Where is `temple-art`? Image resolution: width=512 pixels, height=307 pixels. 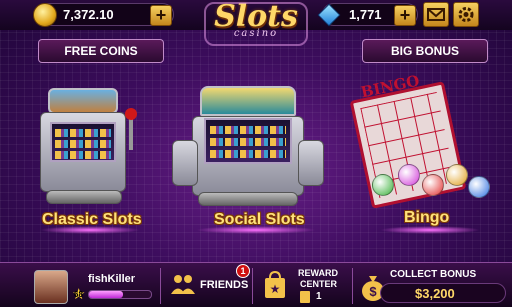
temple-art is located at coordinates (248, 101).